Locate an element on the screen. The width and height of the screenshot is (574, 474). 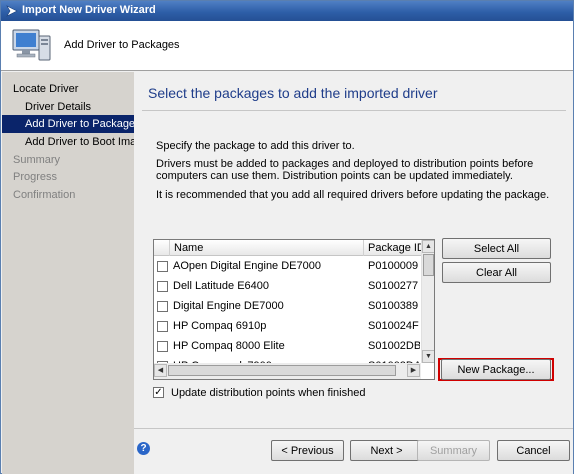
select-all-button: Select All is located at coordinates (496, 248).